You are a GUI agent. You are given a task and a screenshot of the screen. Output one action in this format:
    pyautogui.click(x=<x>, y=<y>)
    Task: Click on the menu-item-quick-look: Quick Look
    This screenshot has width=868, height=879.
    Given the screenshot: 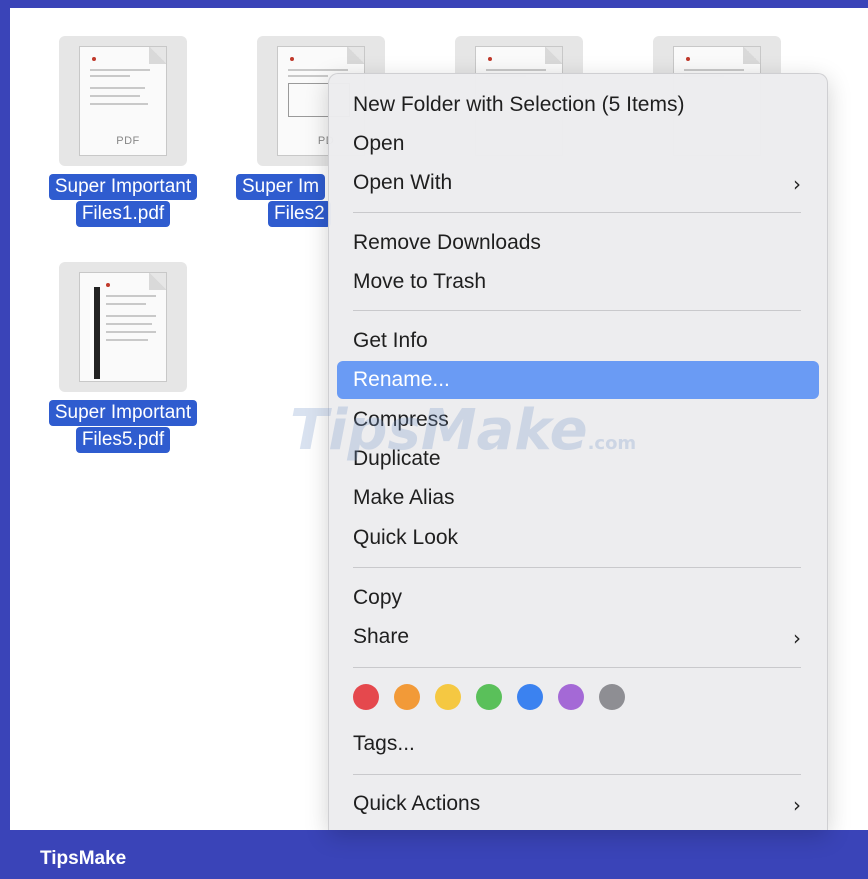 What is the action you would take?
    pyautogui.click(x=578, y=538)
    